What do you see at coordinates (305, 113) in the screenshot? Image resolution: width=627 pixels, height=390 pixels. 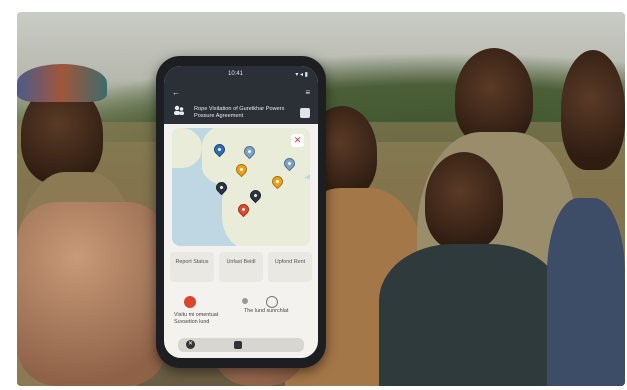 I see `share-icon` at bounding box center [305, 113].